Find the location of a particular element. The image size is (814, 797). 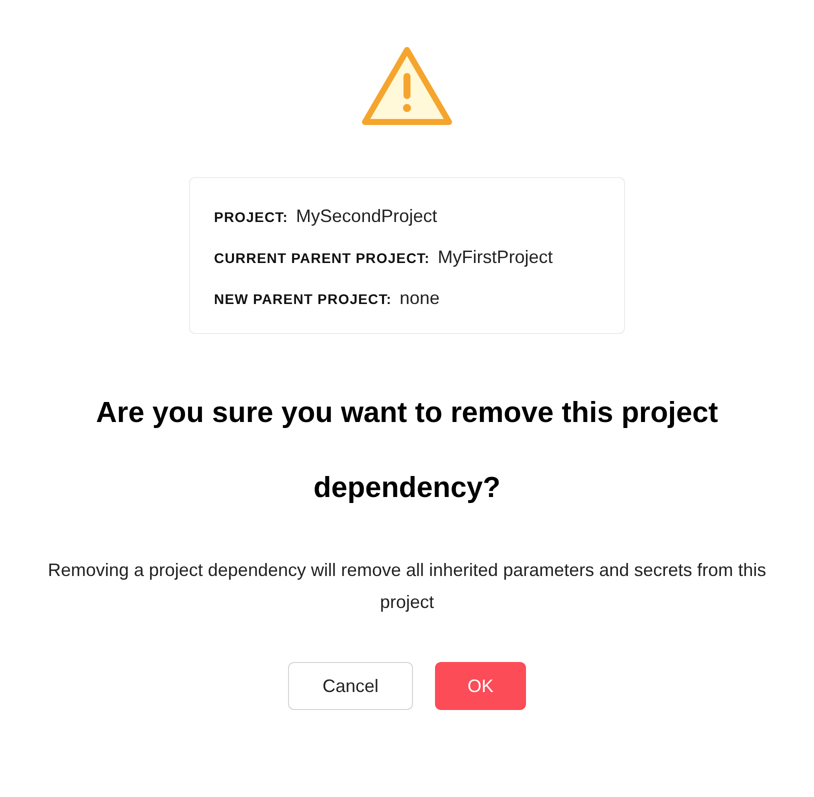

dialog-title: Are you sure you want to remove this project dependency? is located at coordinates (407, 451).